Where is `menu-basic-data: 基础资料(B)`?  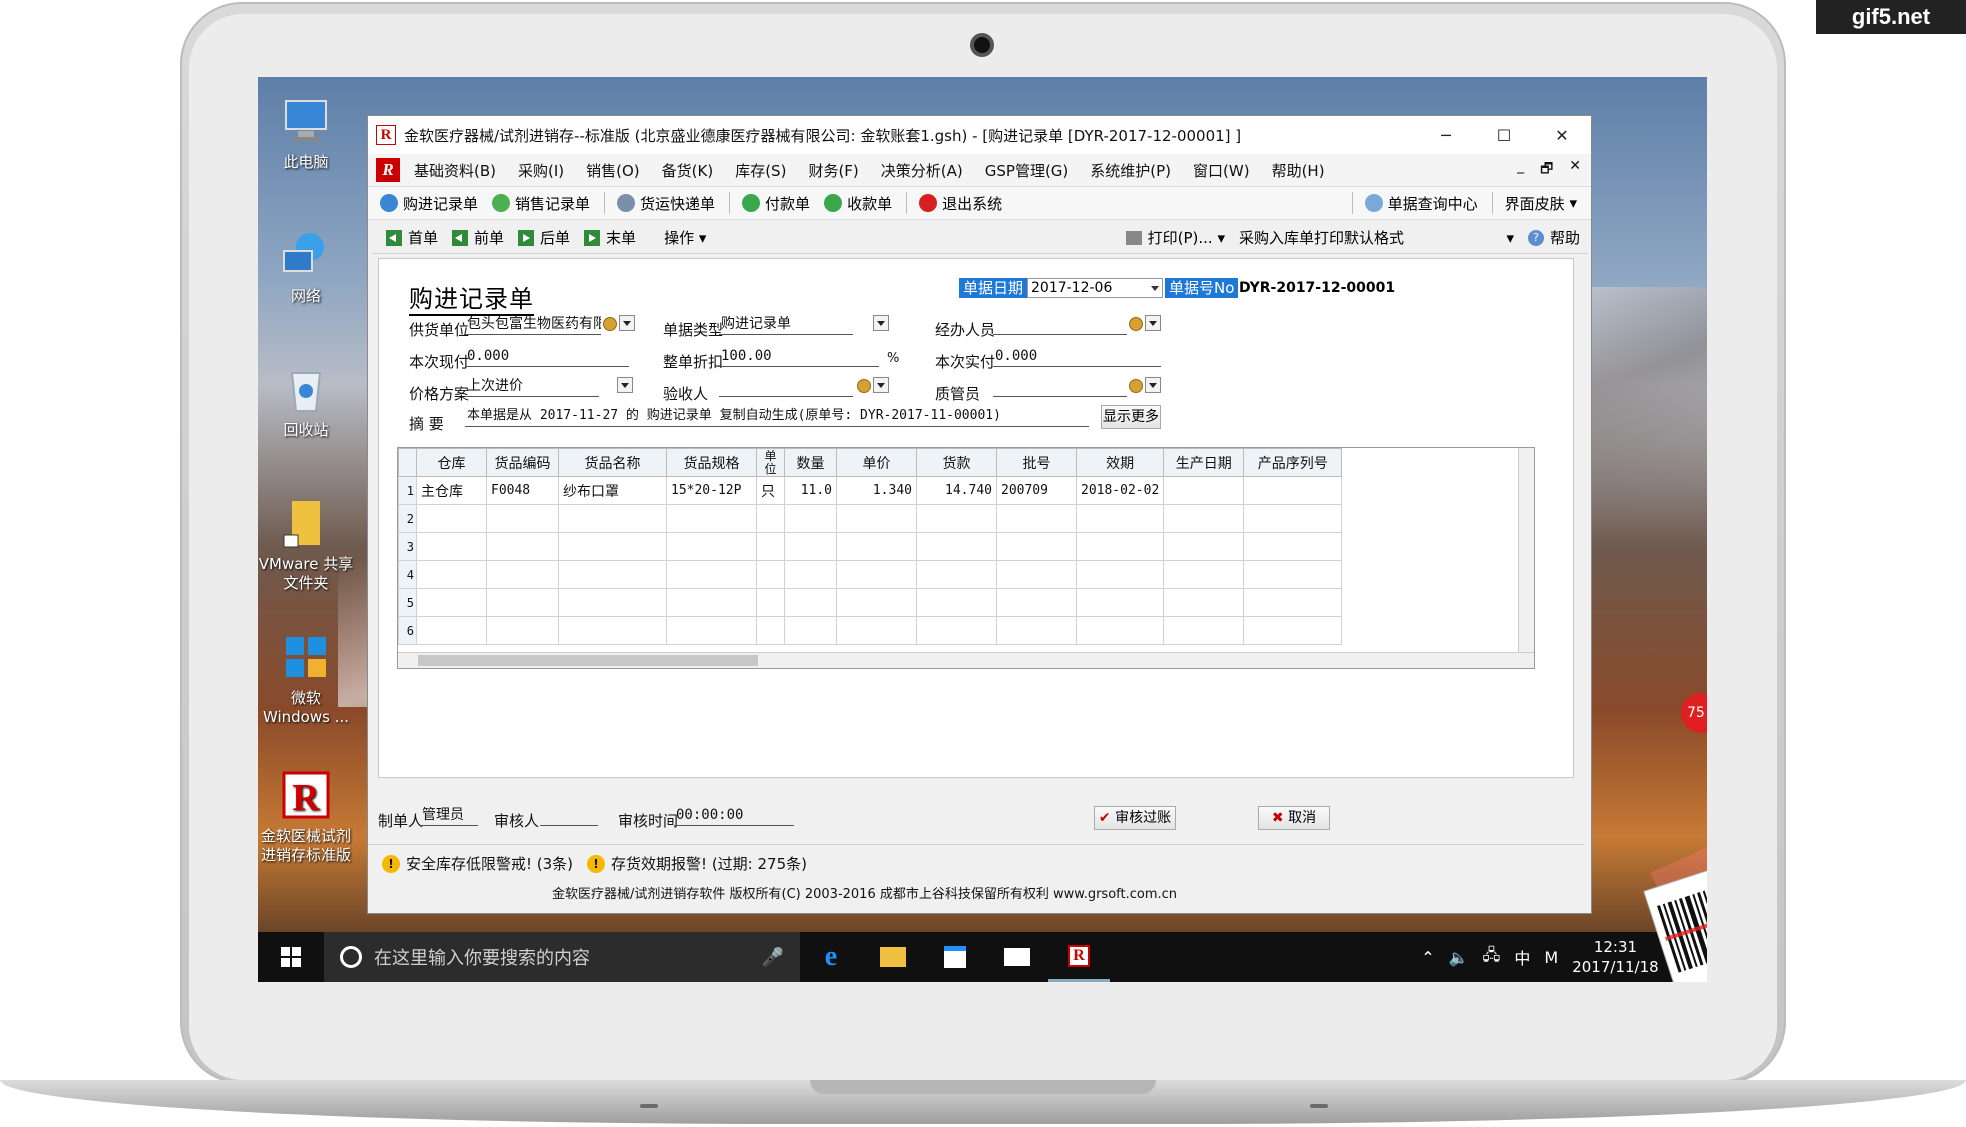 menu-basic-data: 基础资料(B) is located at coordinates (455, 170).